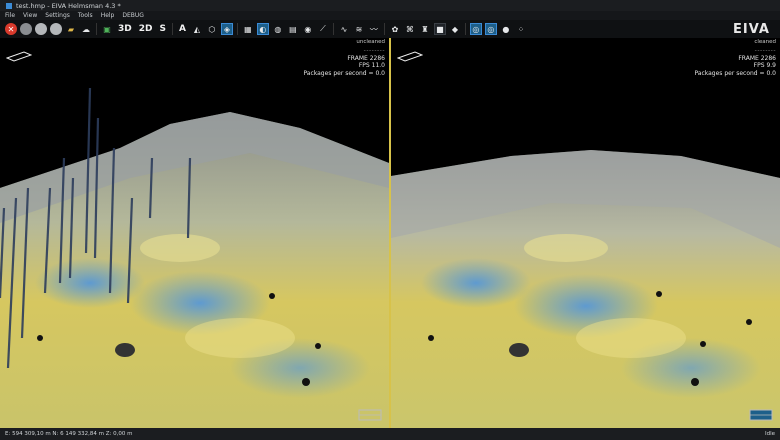 The image size is (780, 440). I want to click on dots-small-icon: ●, so click(506, 29).